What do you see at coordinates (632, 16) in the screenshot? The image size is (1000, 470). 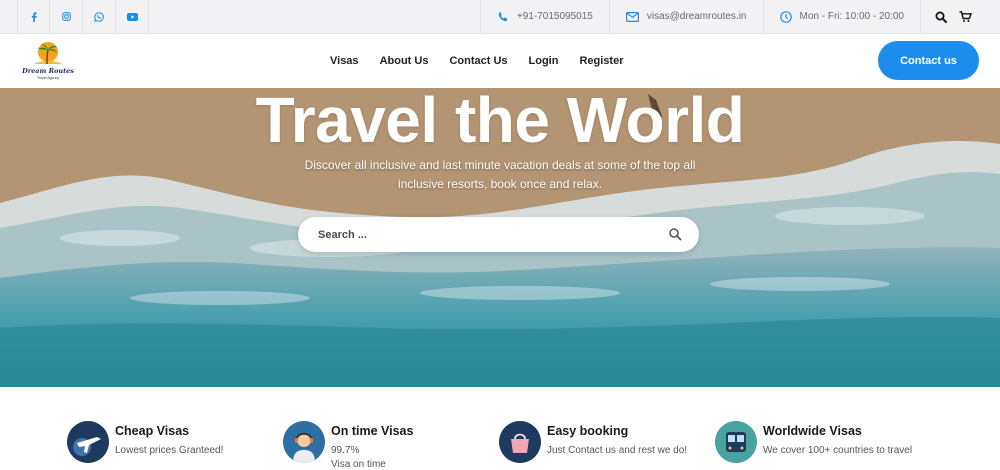 I see `mail-icon` at bounding box center [632, 16].